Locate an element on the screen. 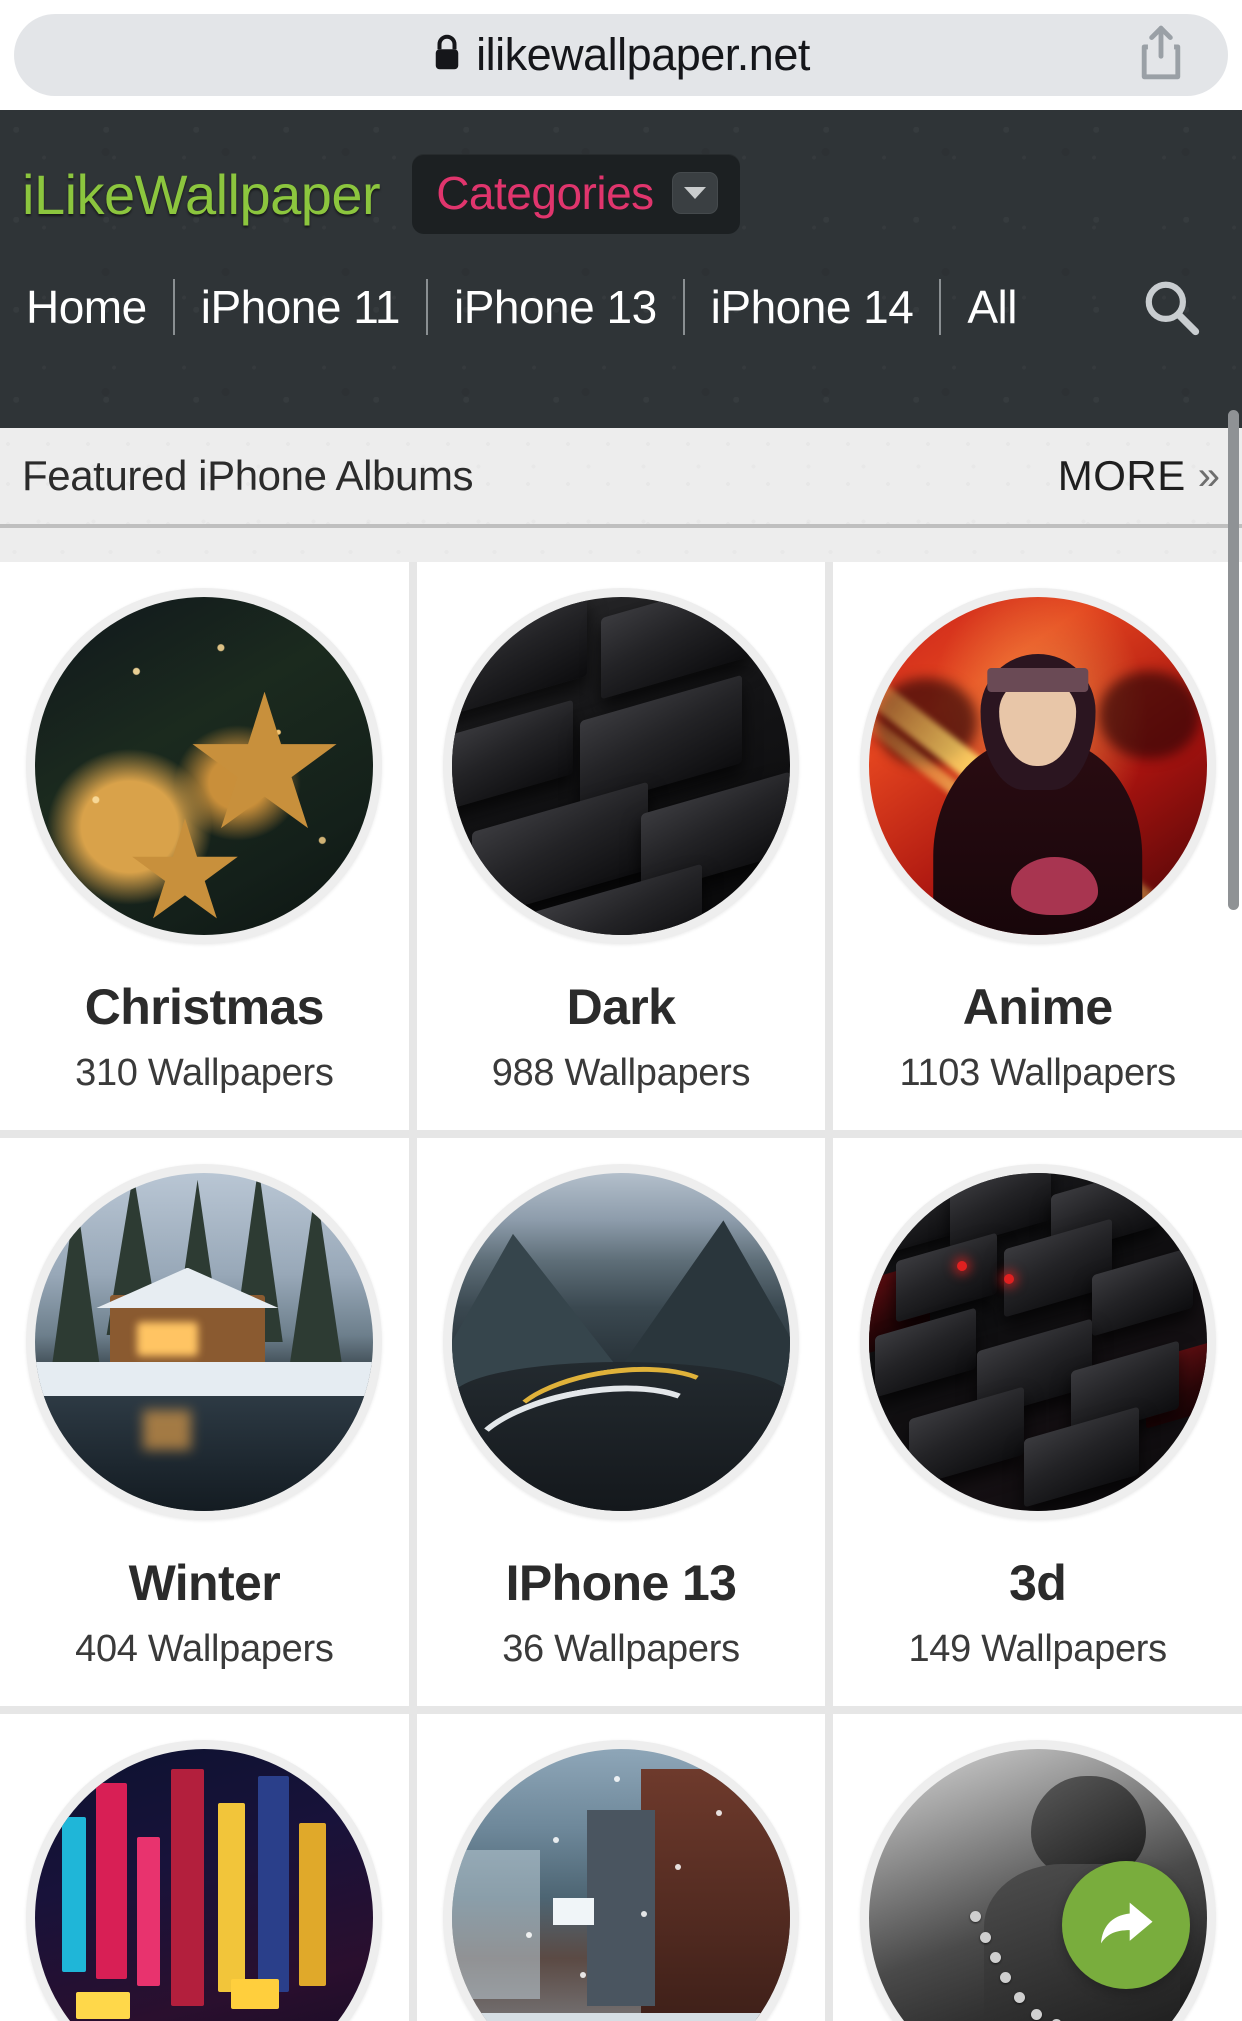  section-spacer is located at coordinates (621, 545).